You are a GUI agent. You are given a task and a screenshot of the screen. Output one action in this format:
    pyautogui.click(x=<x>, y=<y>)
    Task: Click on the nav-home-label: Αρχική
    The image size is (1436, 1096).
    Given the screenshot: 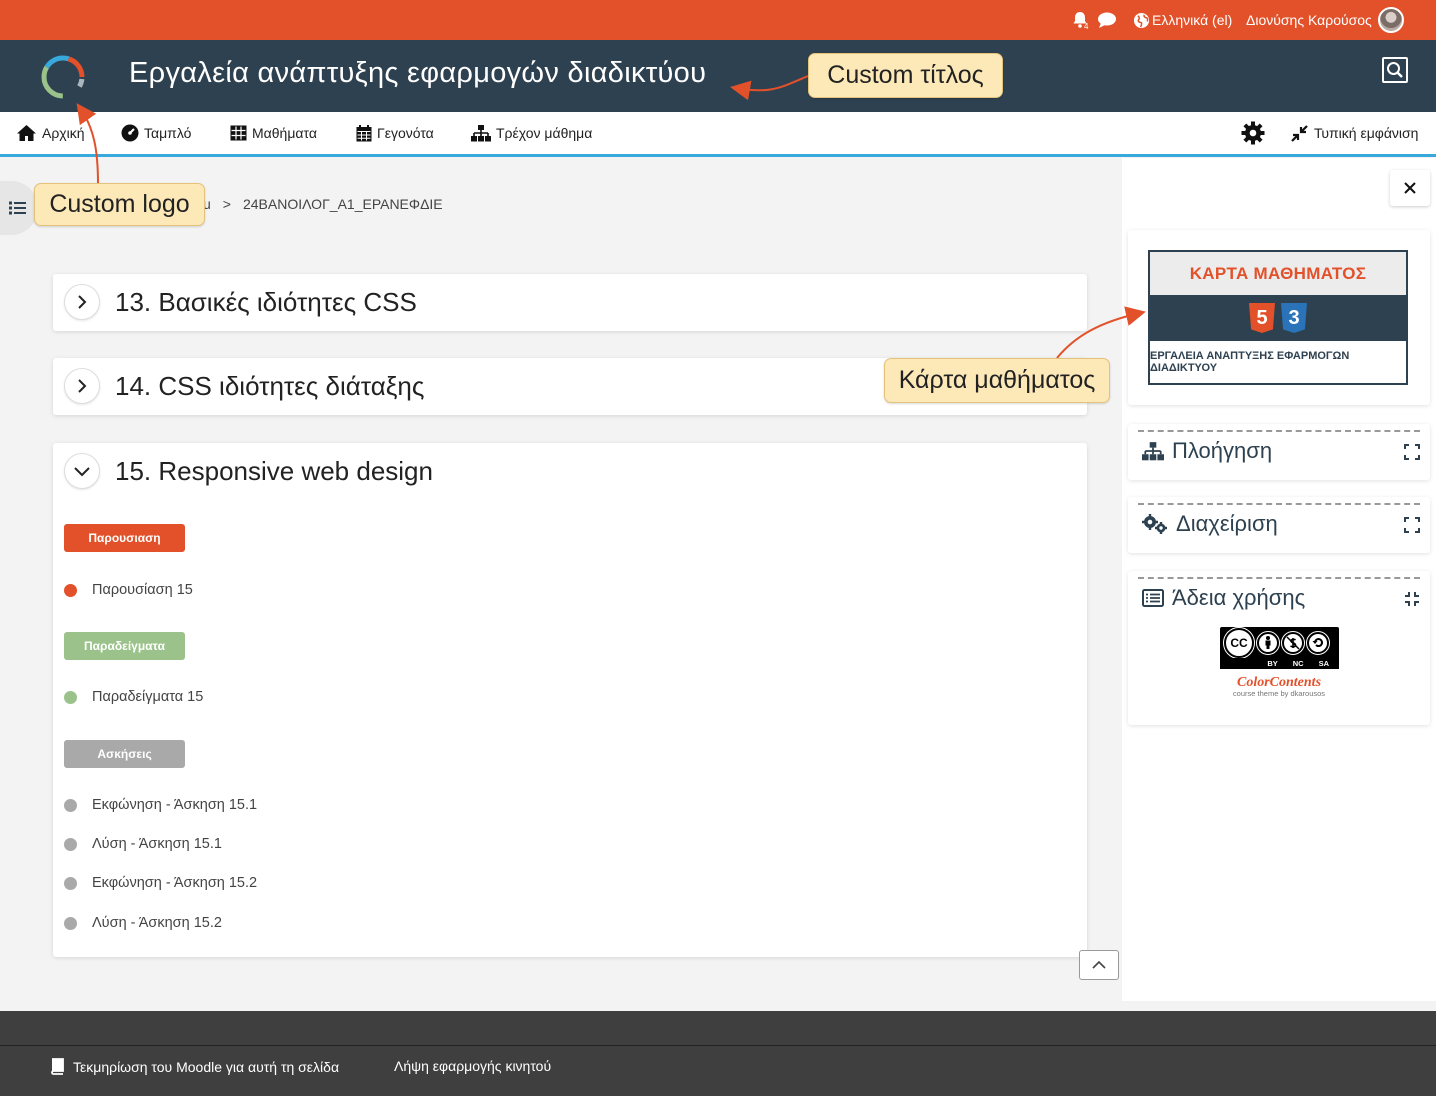 What is the action you would take?
    pyautogui.click(x=63, y=133)
    